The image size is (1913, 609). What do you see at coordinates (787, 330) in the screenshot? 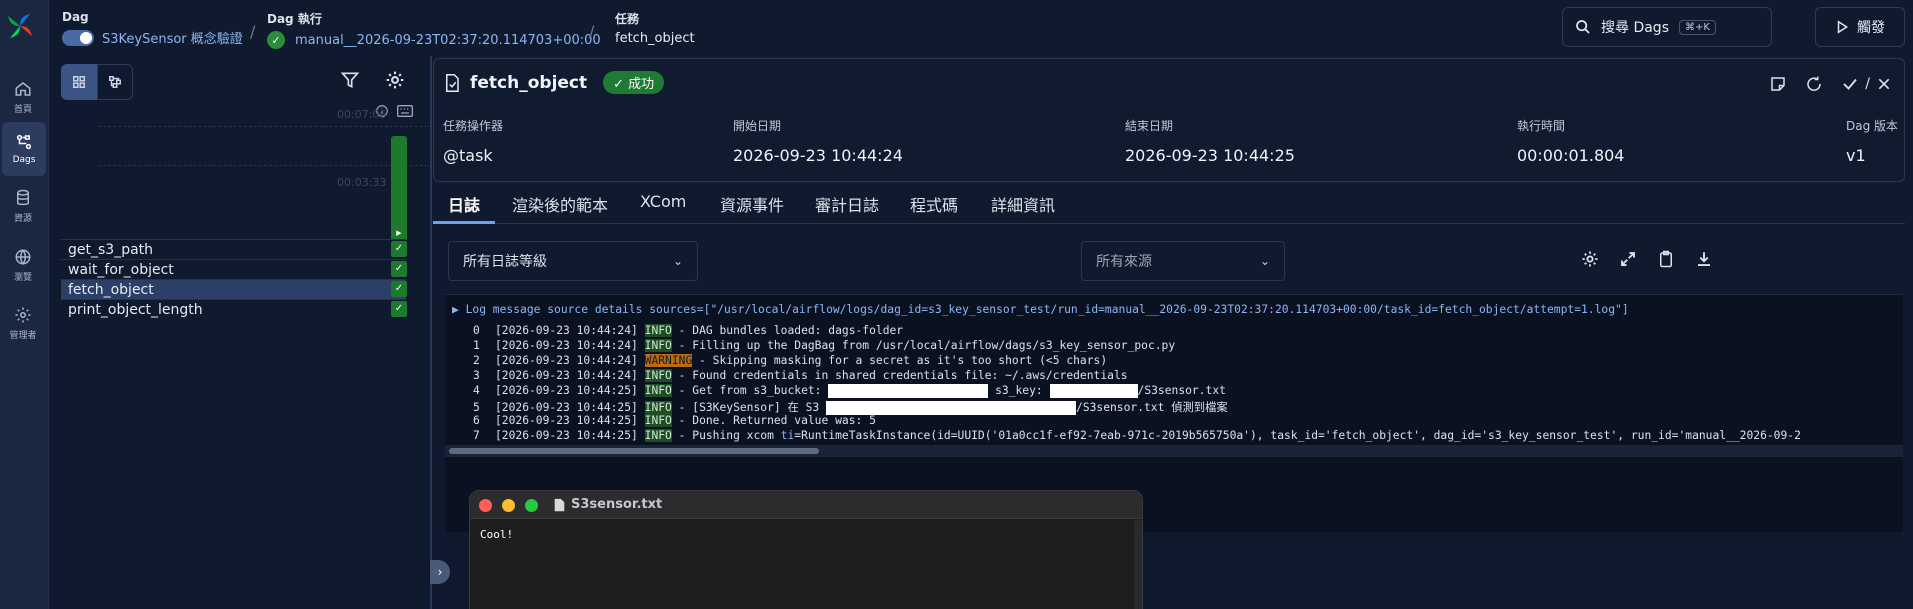
I see `log-message: - DAG bundles loaded: dags-folder` at bounding box center [787, 330].